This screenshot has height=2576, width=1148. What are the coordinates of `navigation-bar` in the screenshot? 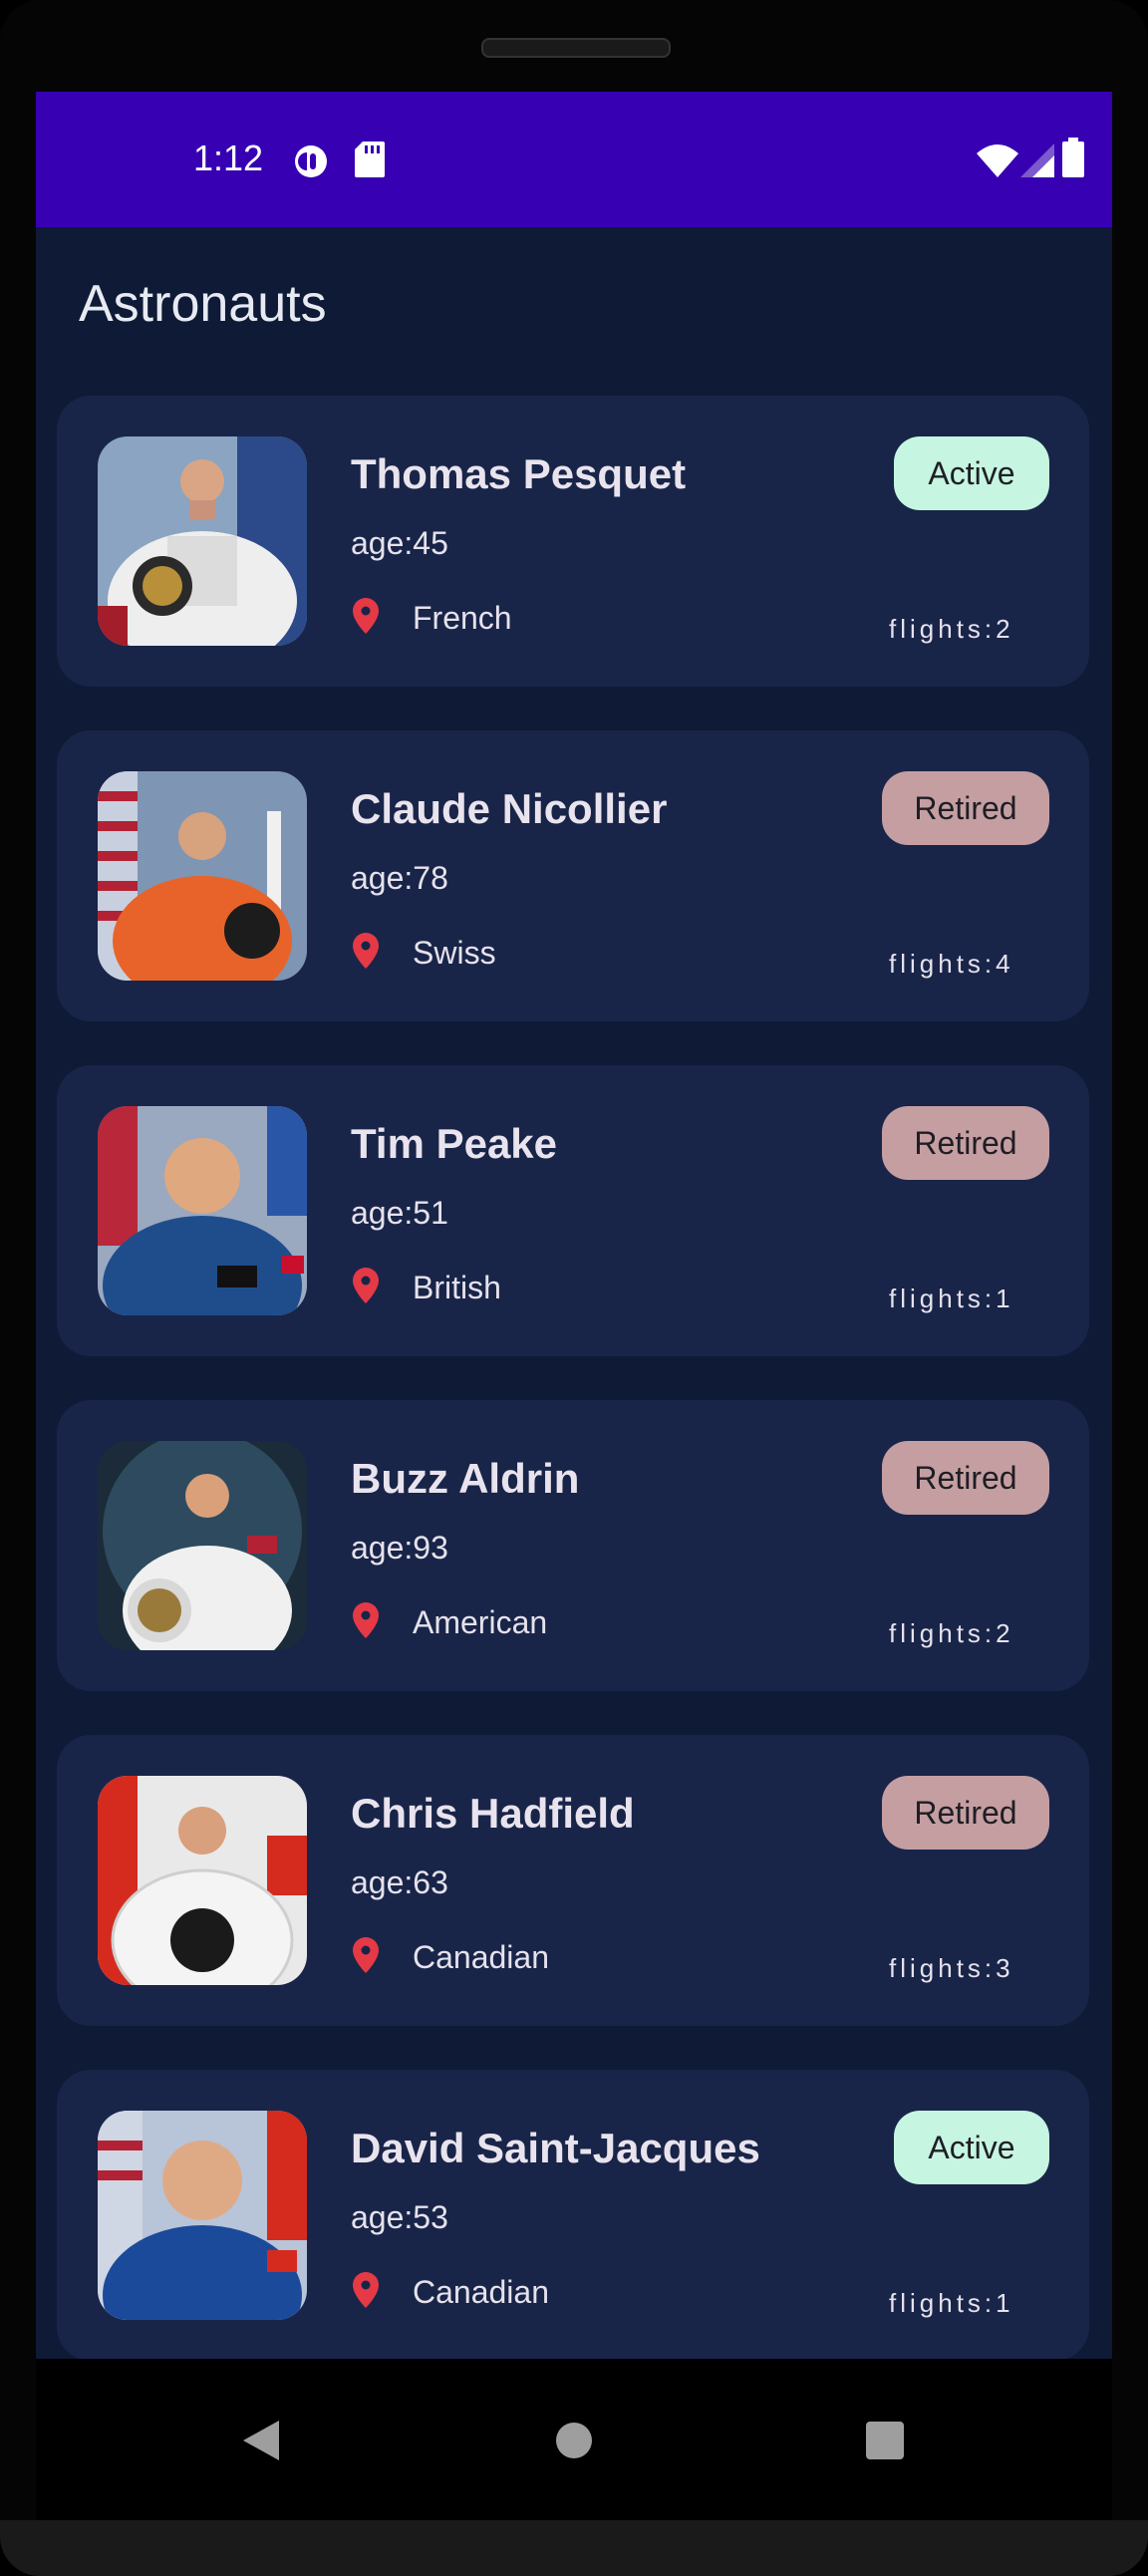 It's located at (574, 2439).